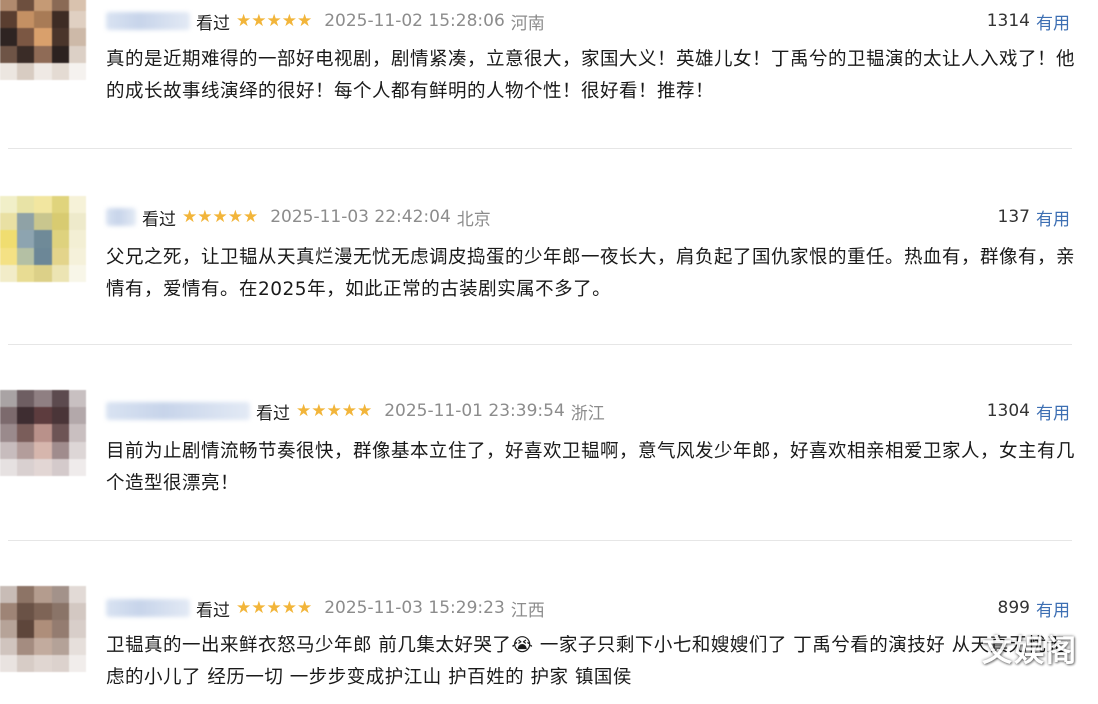 This screenshot has width=1098, height=704. What do you see at coordinates (414, 21) in the screenshot?
I see `review-time: 2025-11-02 15:28:06` at bounding box center [414, 21].